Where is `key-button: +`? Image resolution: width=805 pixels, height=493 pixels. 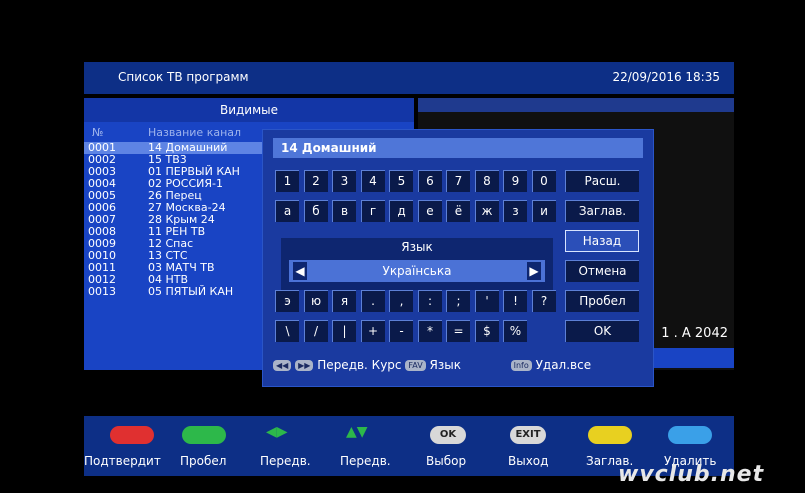
key-button: + is located at coordinates (372, 331).